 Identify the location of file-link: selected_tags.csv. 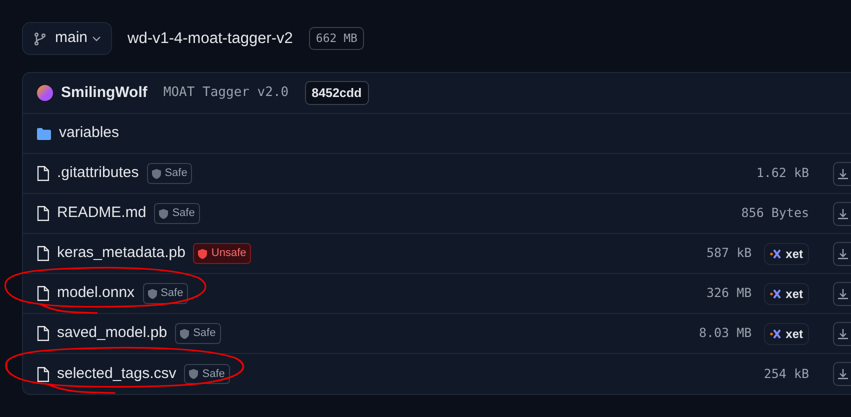
(116, 374).